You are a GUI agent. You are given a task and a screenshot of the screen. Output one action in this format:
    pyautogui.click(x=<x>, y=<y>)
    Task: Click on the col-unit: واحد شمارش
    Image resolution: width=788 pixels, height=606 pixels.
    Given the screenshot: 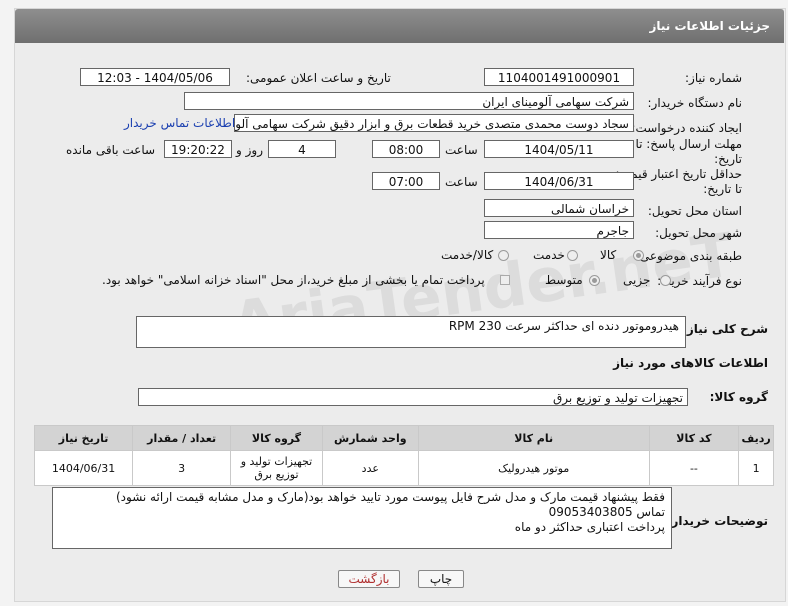 What is the action you would take?
    pyautogui.click(x=370, y=438)
    